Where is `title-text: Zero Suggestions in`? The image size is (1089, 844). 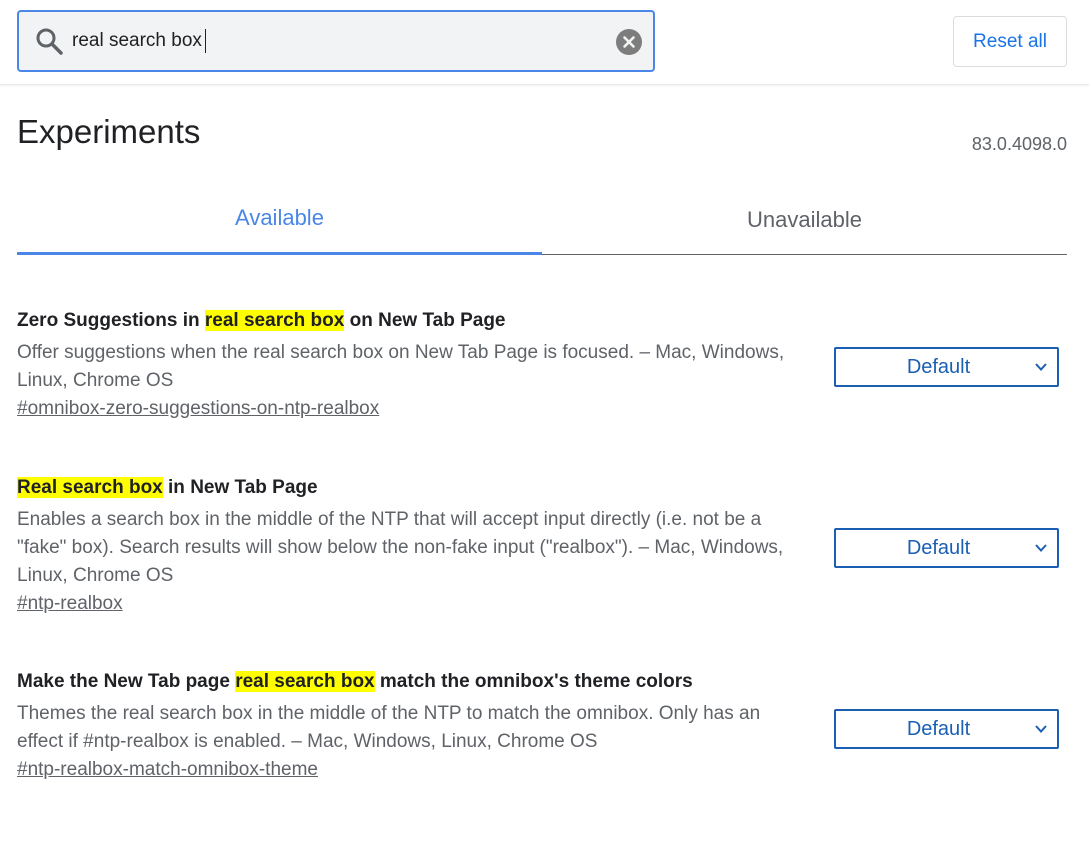
title-text: Zero Suggestions in is located at coordinates (111, 320).